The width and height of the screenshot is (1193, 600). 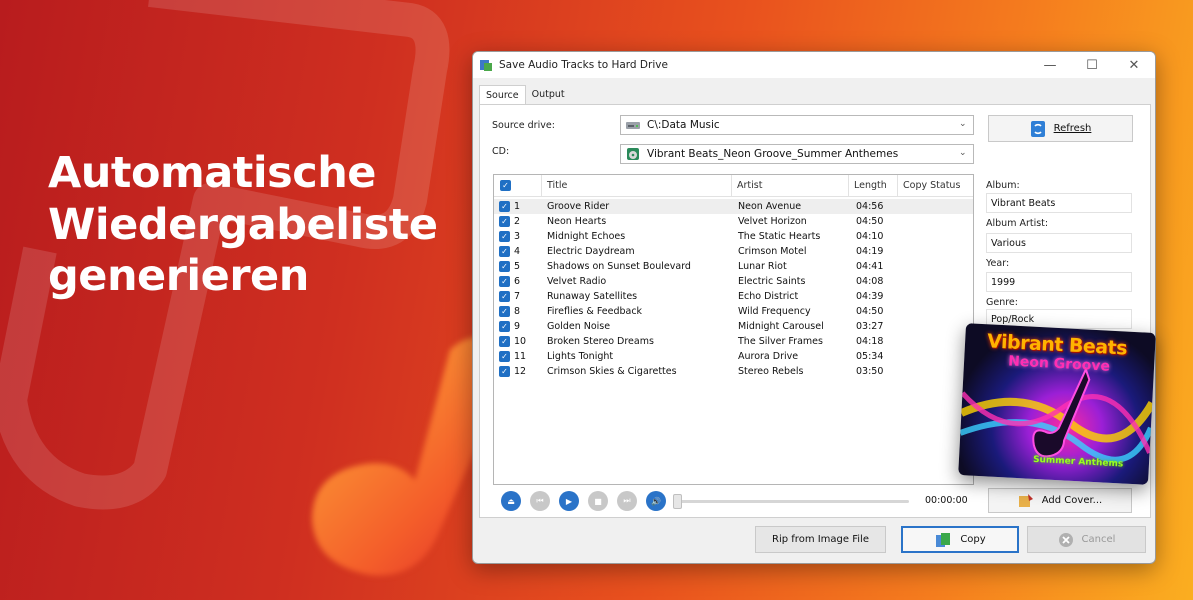 What do you see at coordinates (212, 173) in the screenshot?
I see `headline-line-1: Automatische` at bounding box center [212, 173].